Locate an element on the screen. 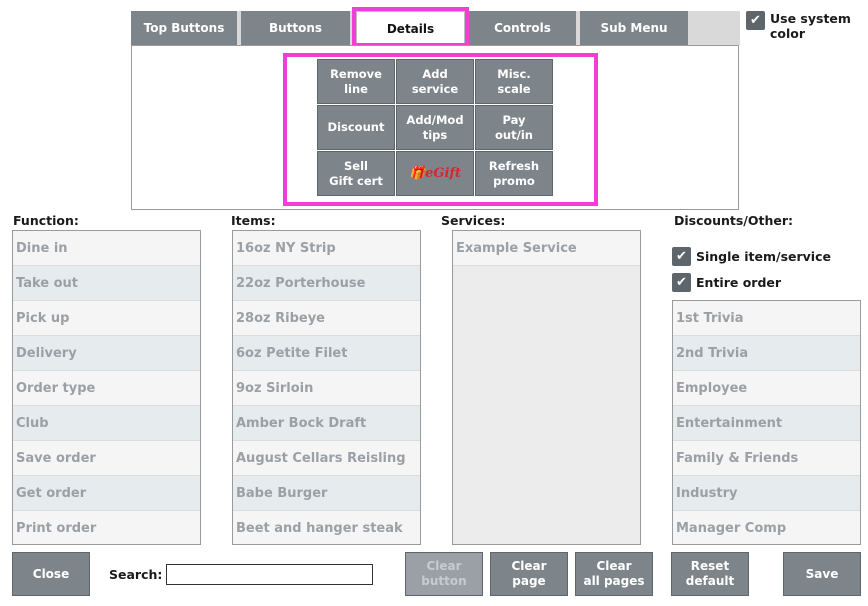  use-system-color-checkbox: ✔ Use system color is located at coordinates (803, 26).